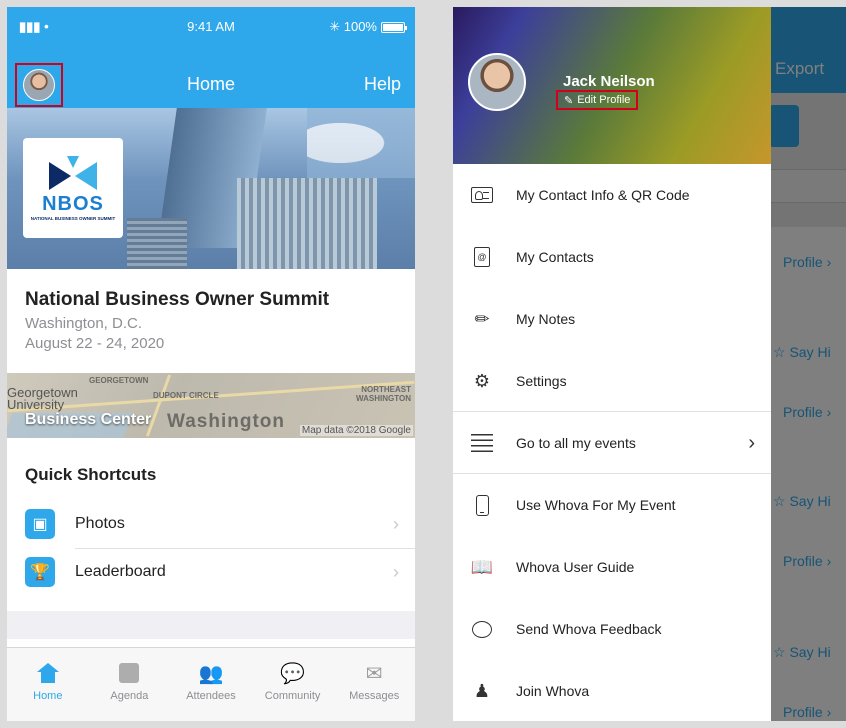 This screenshot has width=846, height=728. Describe the element at coordinates (83, 323) in the screenshot. I see `event-location: Washington, D.C.` at that location.